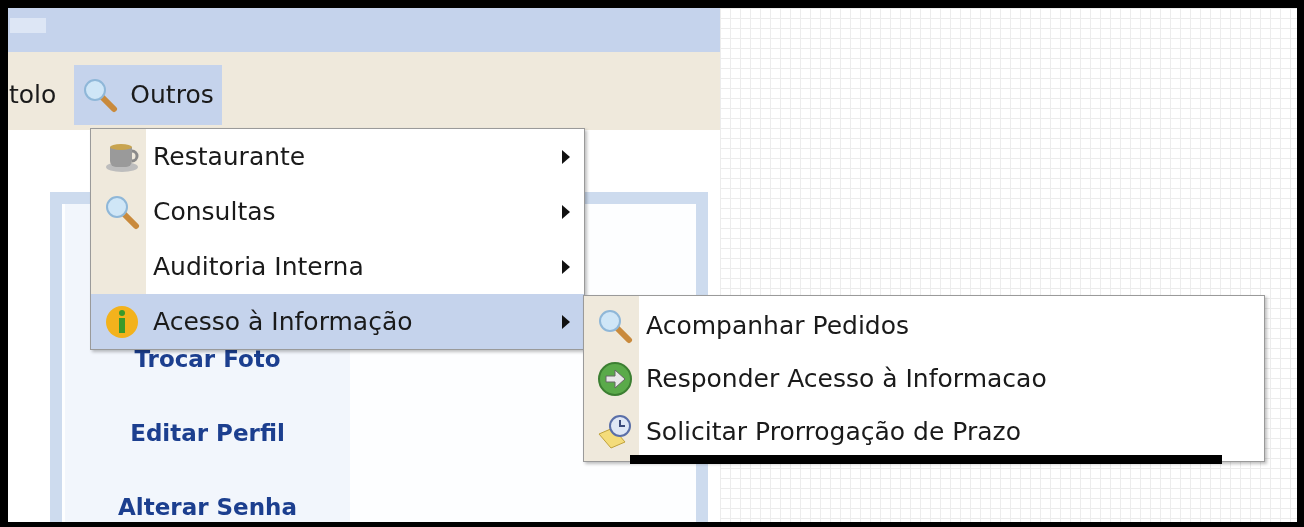  Describe the element at coordinates (924, 325) in the screenshot. I see `submenu-item: Acompanhar Pedidos` at that location.